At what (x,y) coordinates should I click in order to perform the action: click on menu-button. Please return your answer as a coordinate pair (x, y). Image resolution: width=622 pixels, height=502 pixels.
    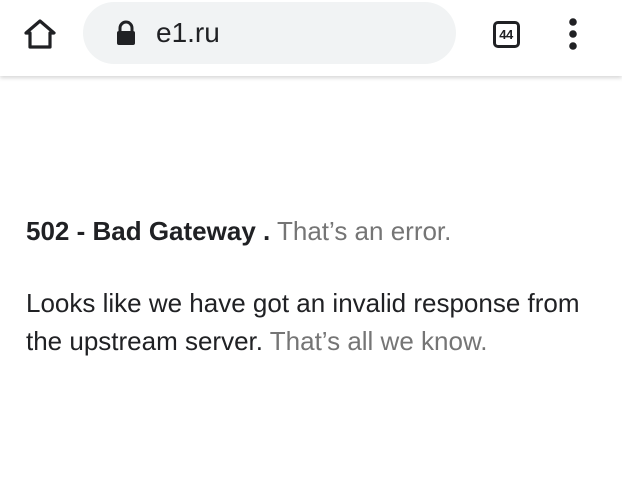
    Looking at the image, I should click on (573, 34).